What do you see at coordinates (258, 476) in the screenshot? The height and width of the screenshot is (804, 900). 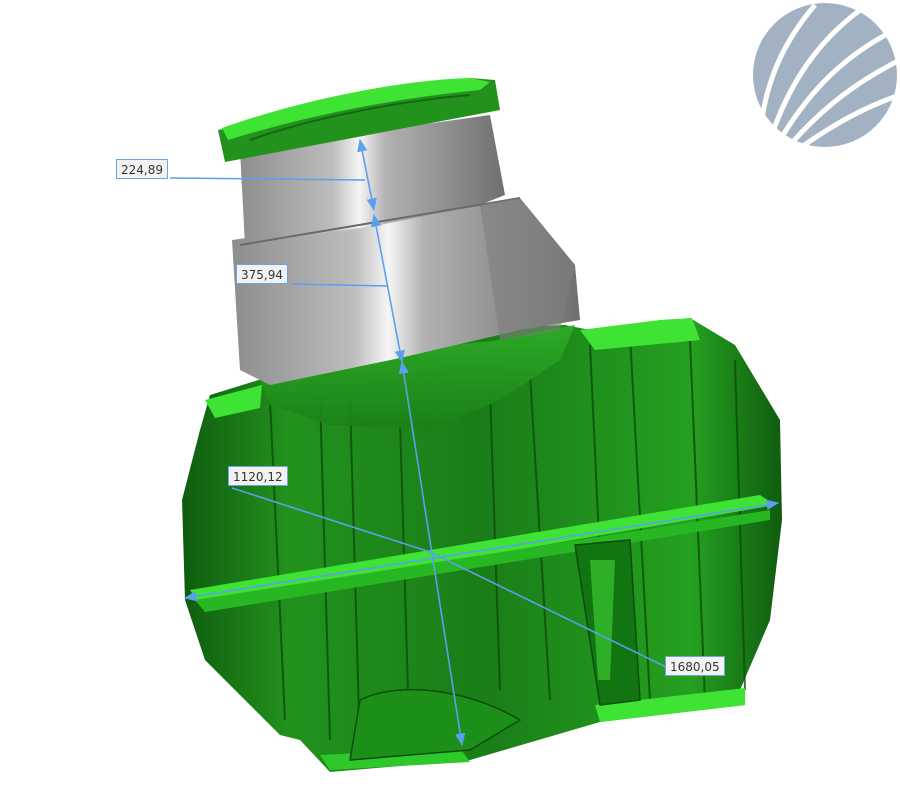 I see `dimension-label-diameter: 1120,12` at bounding box center [258, 476].